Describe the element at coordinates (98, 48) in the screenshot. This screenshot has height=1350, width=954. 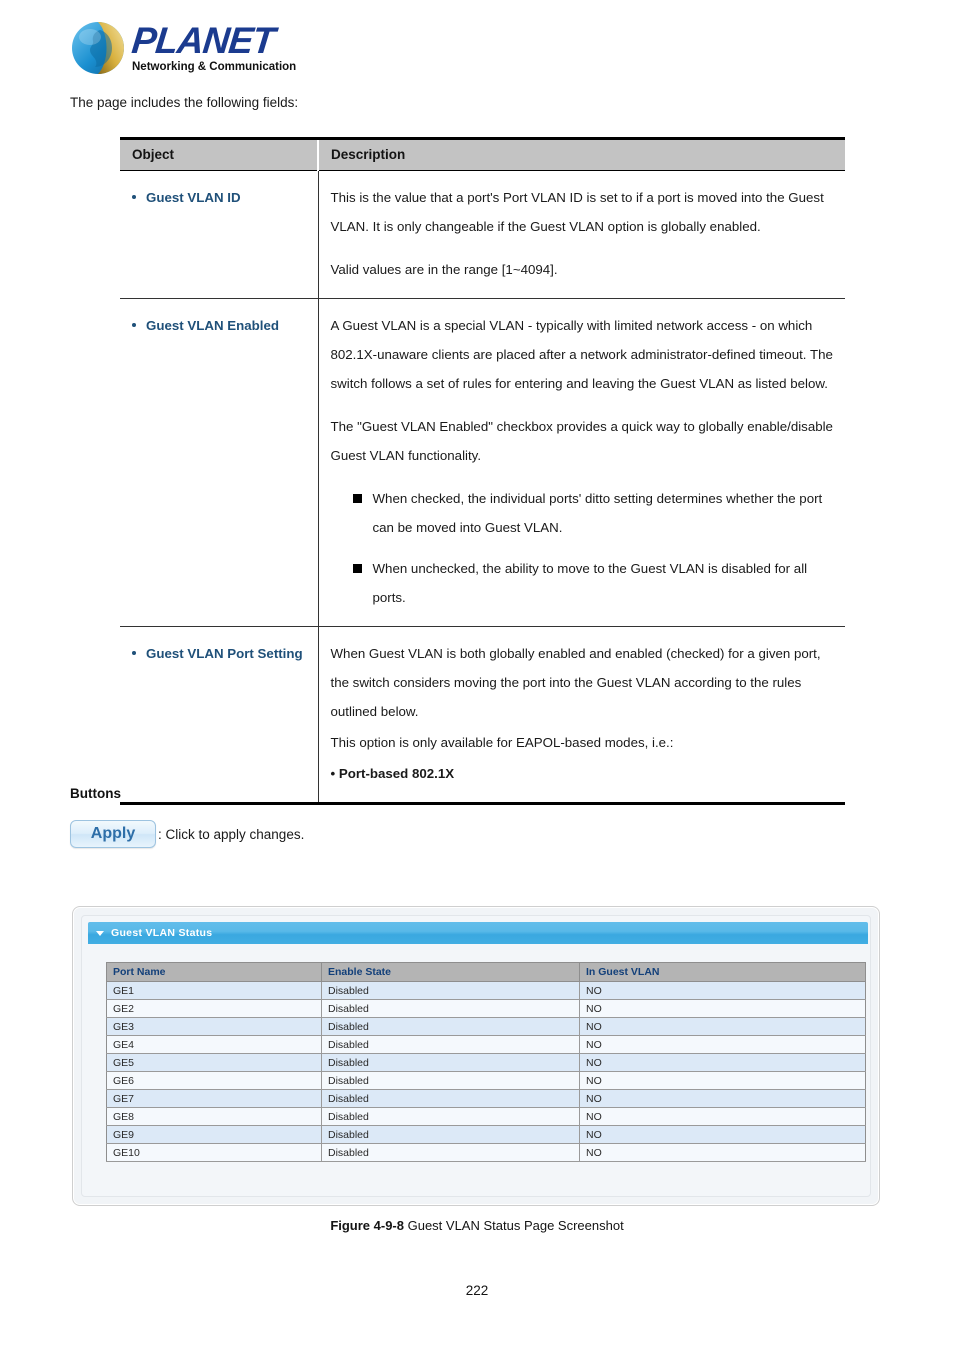
I see `planet-globe-logo-icon` at that location.